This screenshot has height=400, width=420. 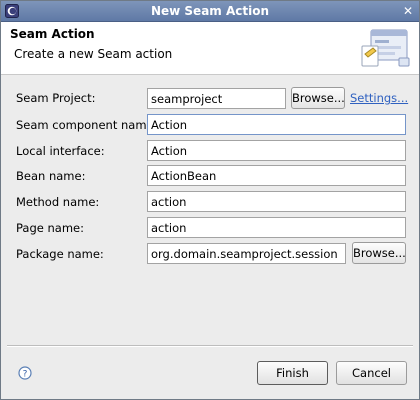 What do you see at coordinates (52, 34) in the screenshot?
I see `header-title: Seam Action` at bounding box center [52, 34].